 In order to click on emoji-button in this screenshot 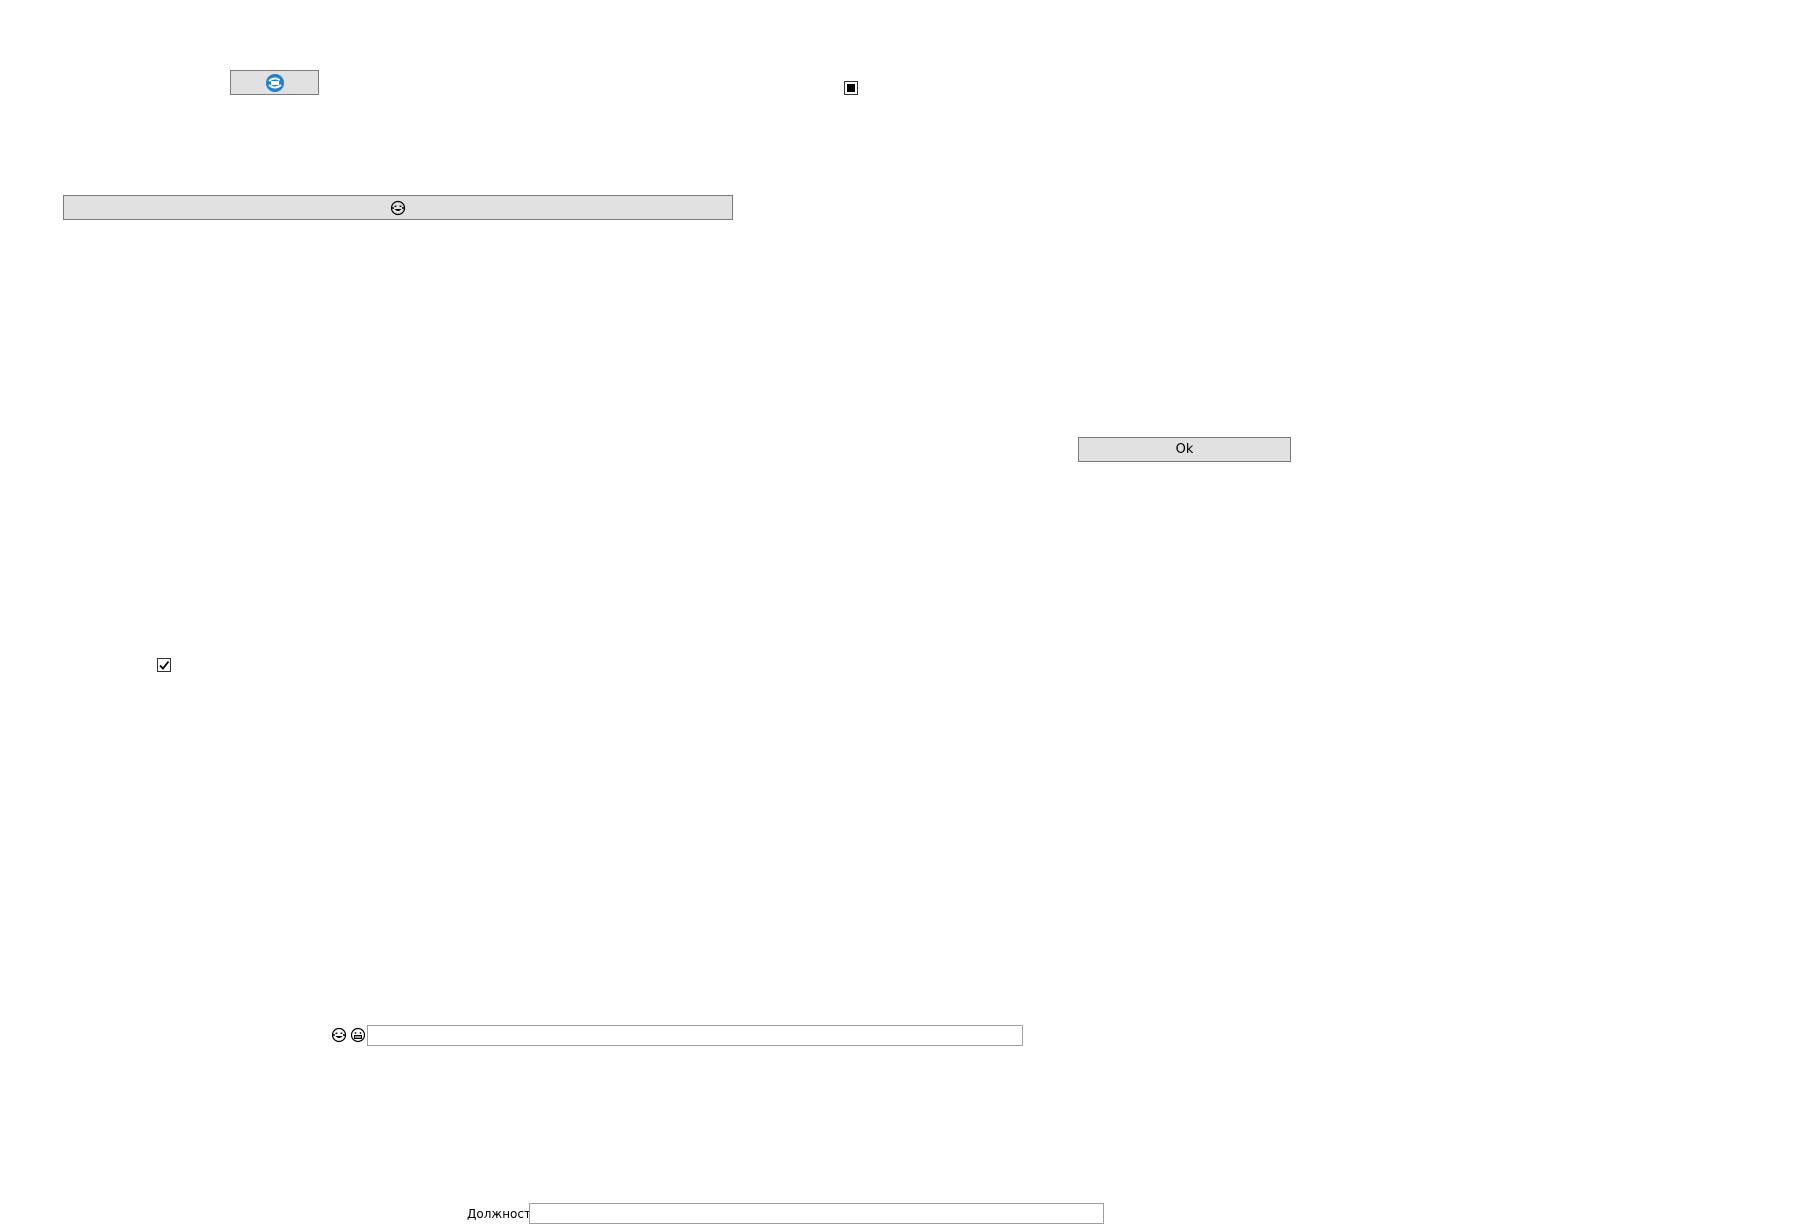, I will do `click(398, 207)`.